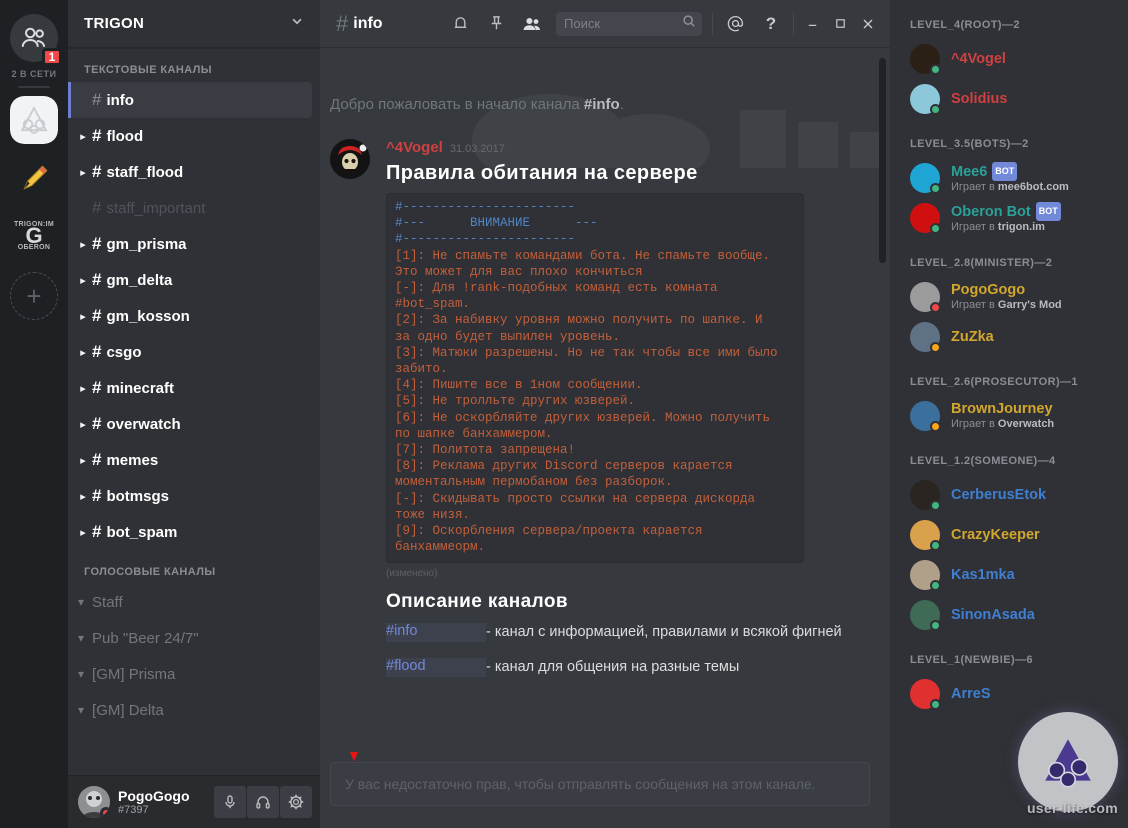  Describe the element at coordinates (1009, 337) in the screenshot. I see `member-item: ZuZka` at that location.